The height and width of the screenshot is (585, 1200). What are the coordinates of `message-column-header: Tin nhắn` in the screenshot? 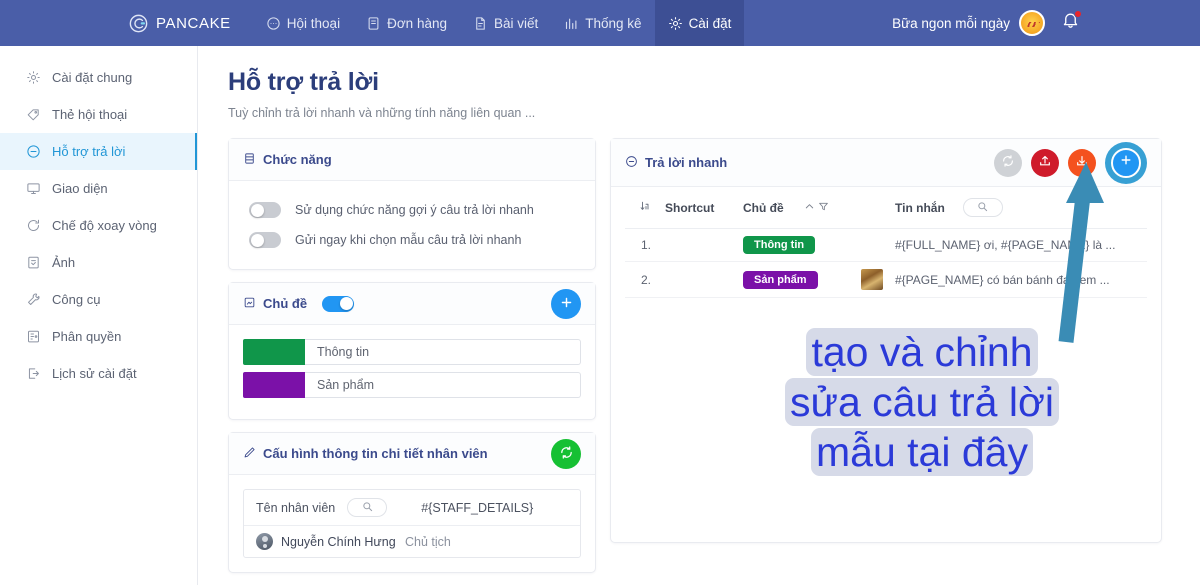 It's located at (1018, 208).